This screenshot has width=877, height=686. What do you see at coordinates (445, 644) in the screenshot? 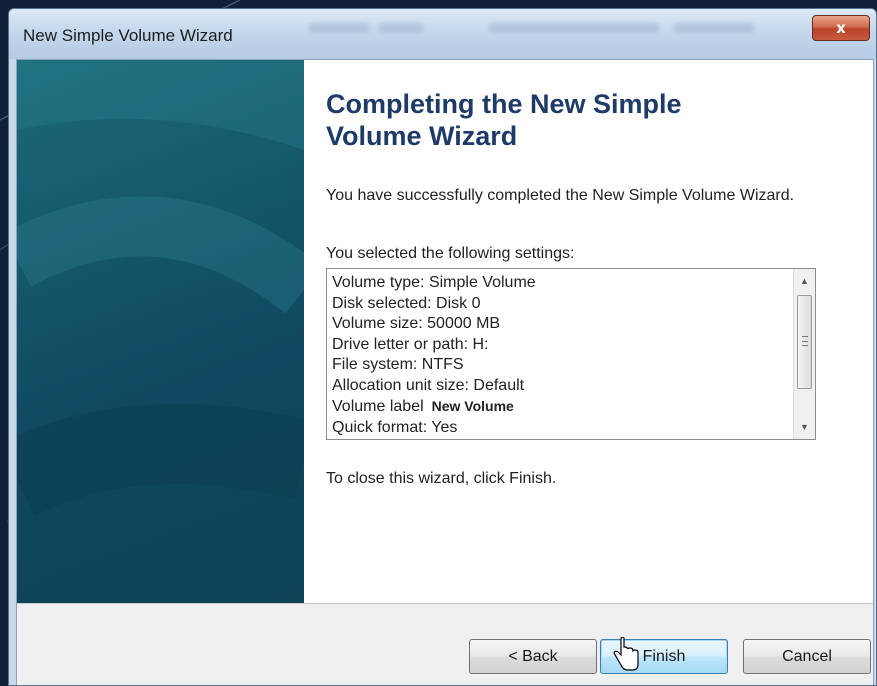
I see `wizard-button-bar: < Back Finish Cancel` at bounding box center [445, 644].